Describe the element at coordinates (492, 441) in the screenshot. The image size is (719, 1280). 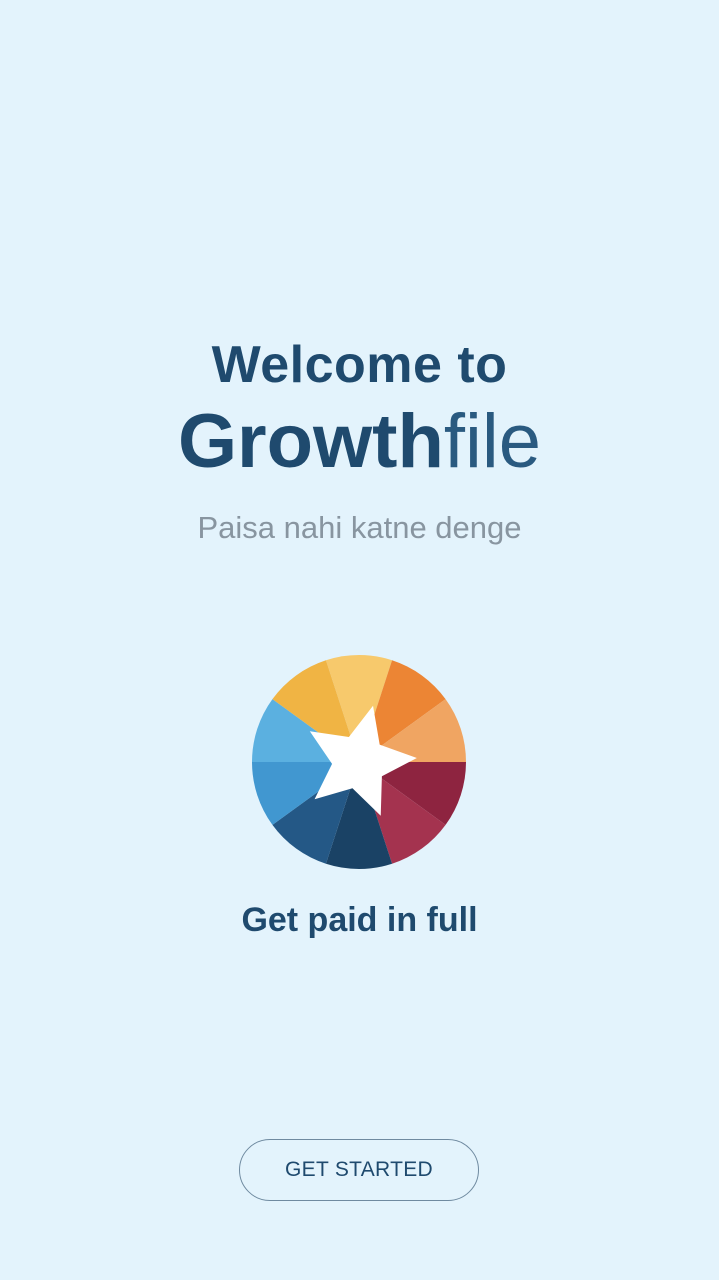
I see `brand-wordmark-light: file` at that location.